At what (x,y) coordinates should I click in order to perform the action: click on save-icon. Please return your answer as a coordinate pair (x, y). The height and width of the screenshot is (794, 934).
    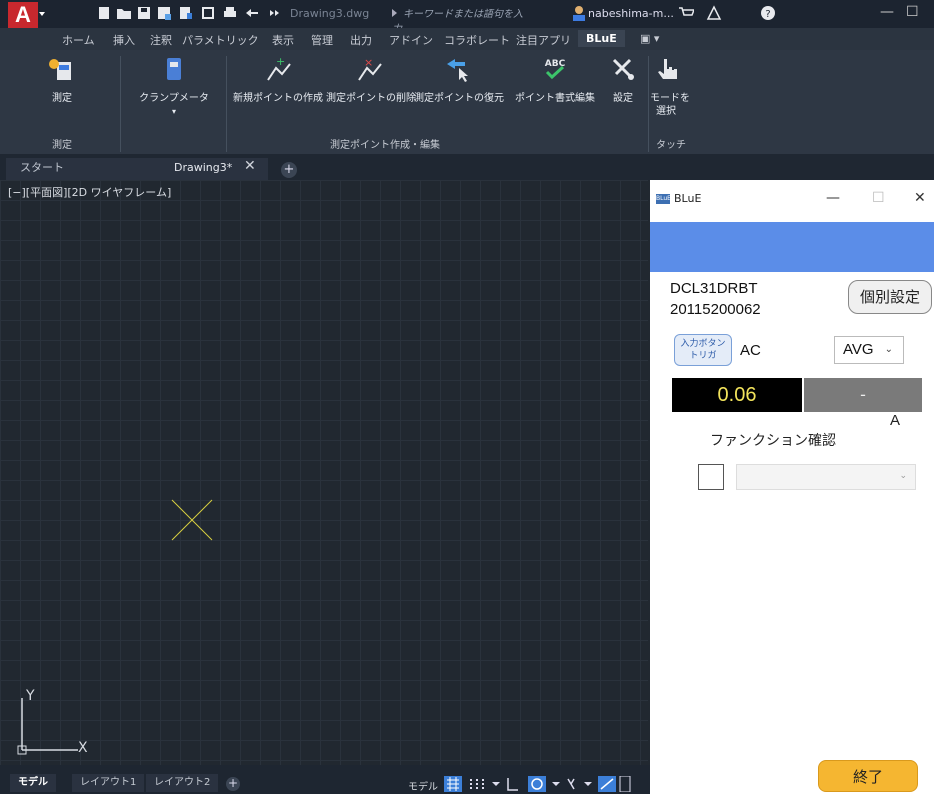
    Looking at the image, I should click on (144, 13).